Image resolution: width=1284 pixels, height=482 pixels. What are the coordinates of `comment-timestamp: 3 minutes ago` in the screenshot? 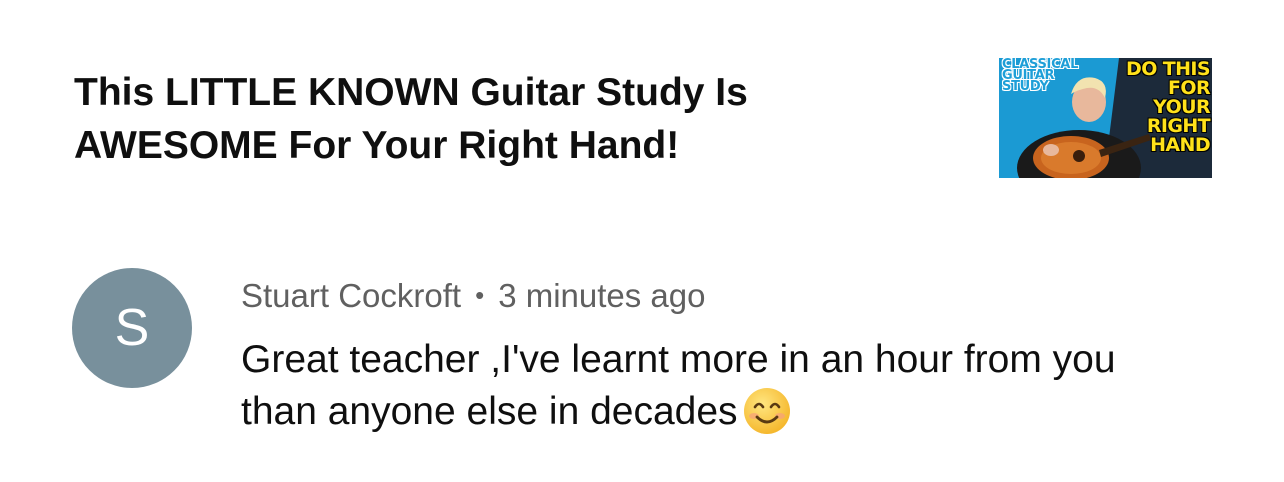 It's located at (601, 295).